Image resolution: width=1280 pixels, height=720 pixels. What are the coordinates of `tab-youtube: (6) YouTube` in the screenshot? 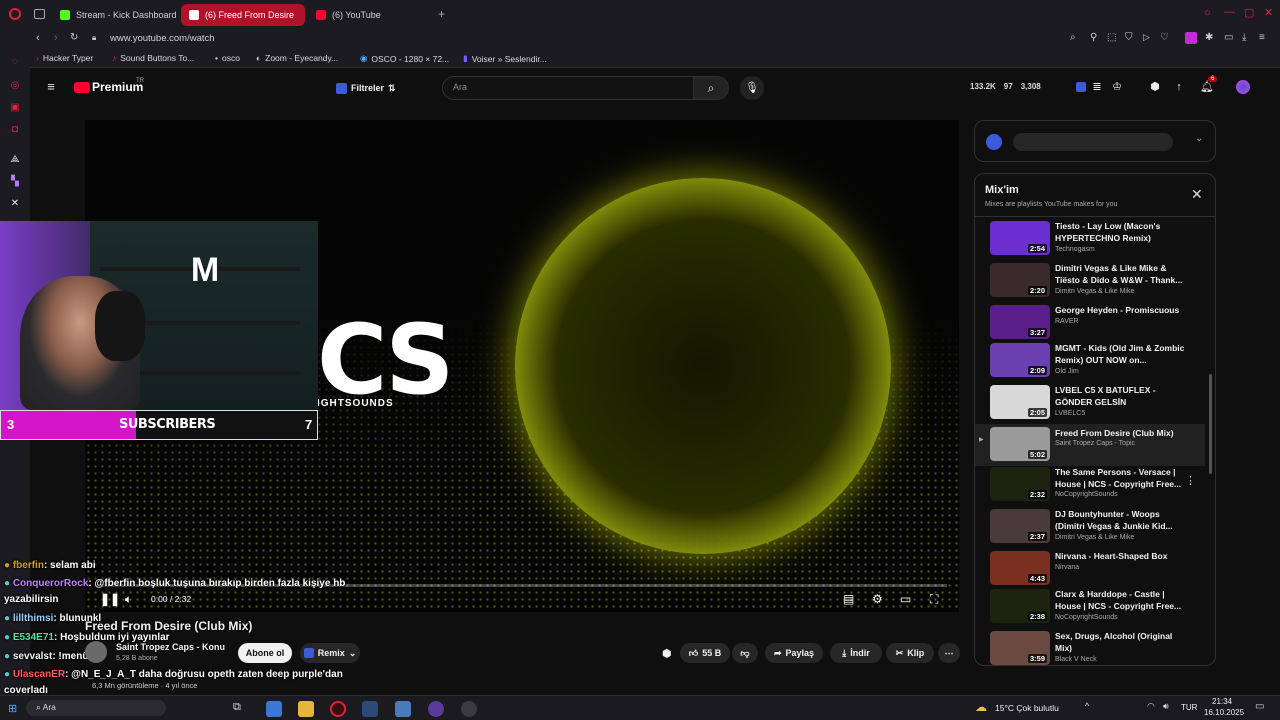 It's located at (370, 15).